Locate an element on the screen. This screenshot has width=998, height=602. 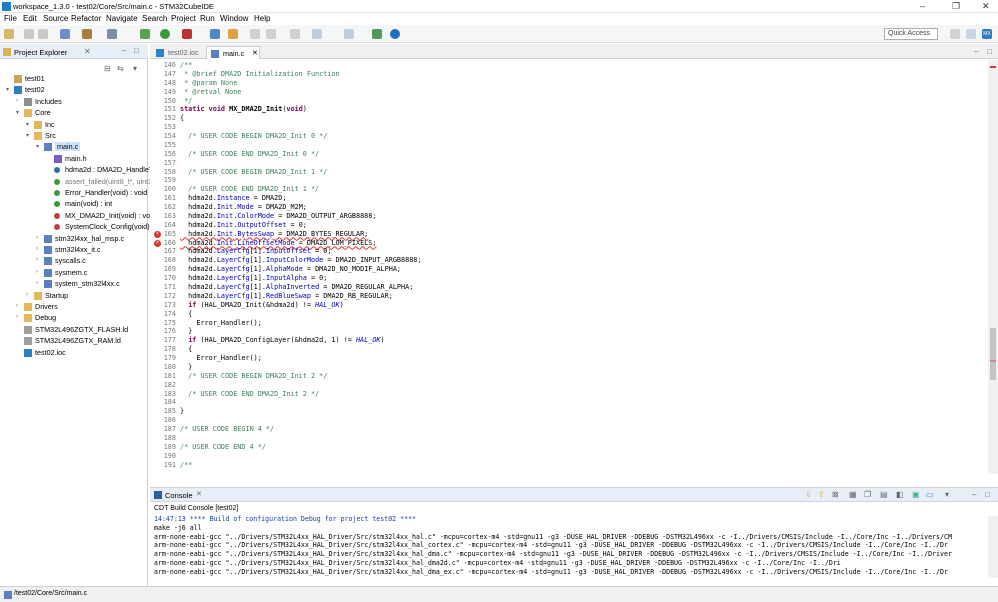
view-menu-icon: ▾ is located at coordinates (135, 68).